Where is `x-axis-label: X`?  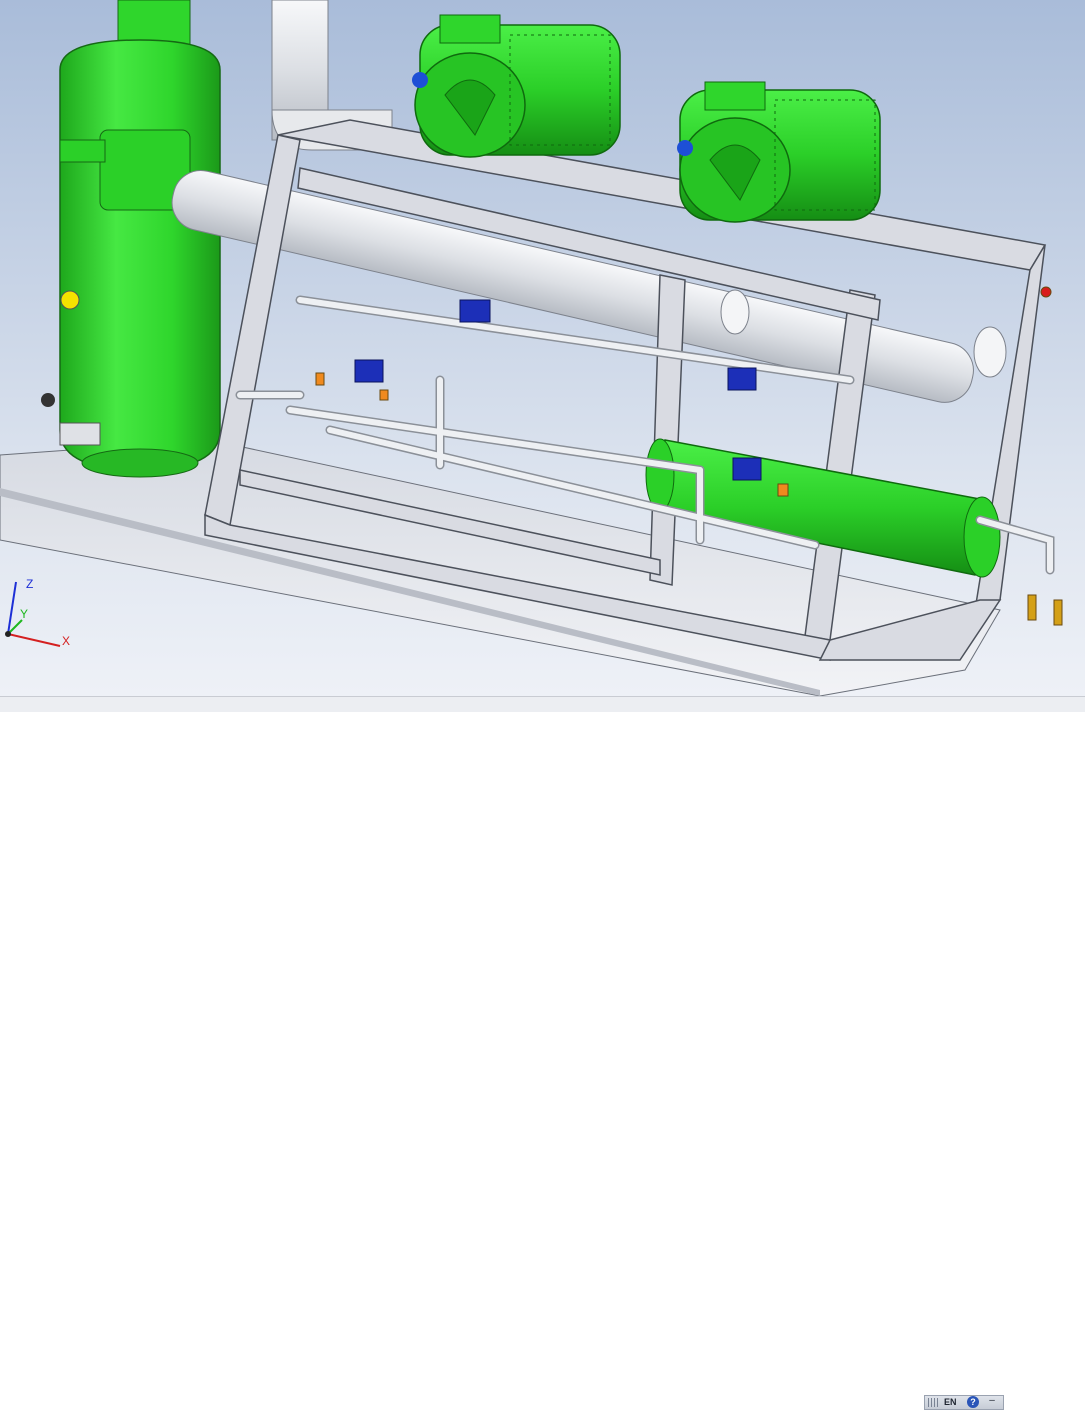 x-axis-label: X is located at coordinates (66, 641).